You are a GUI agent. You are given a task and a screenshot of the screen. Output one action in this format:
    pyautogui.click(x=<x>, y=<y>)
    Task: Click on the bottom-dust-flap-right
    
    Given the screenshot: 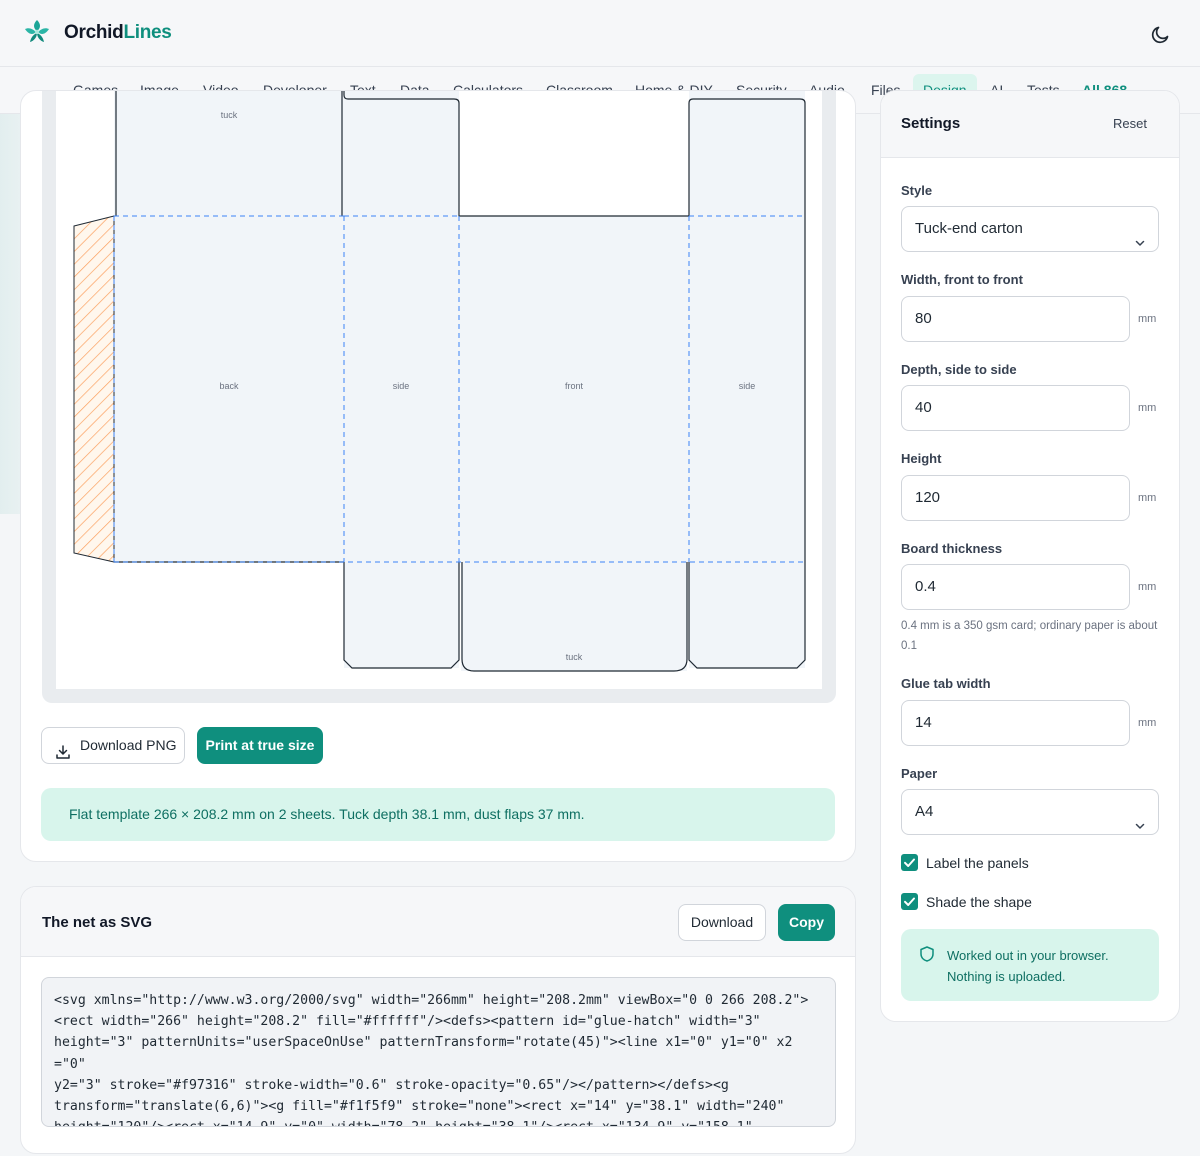 What is the action you would take?
    pyautogui.click(x=747, y=615)
    